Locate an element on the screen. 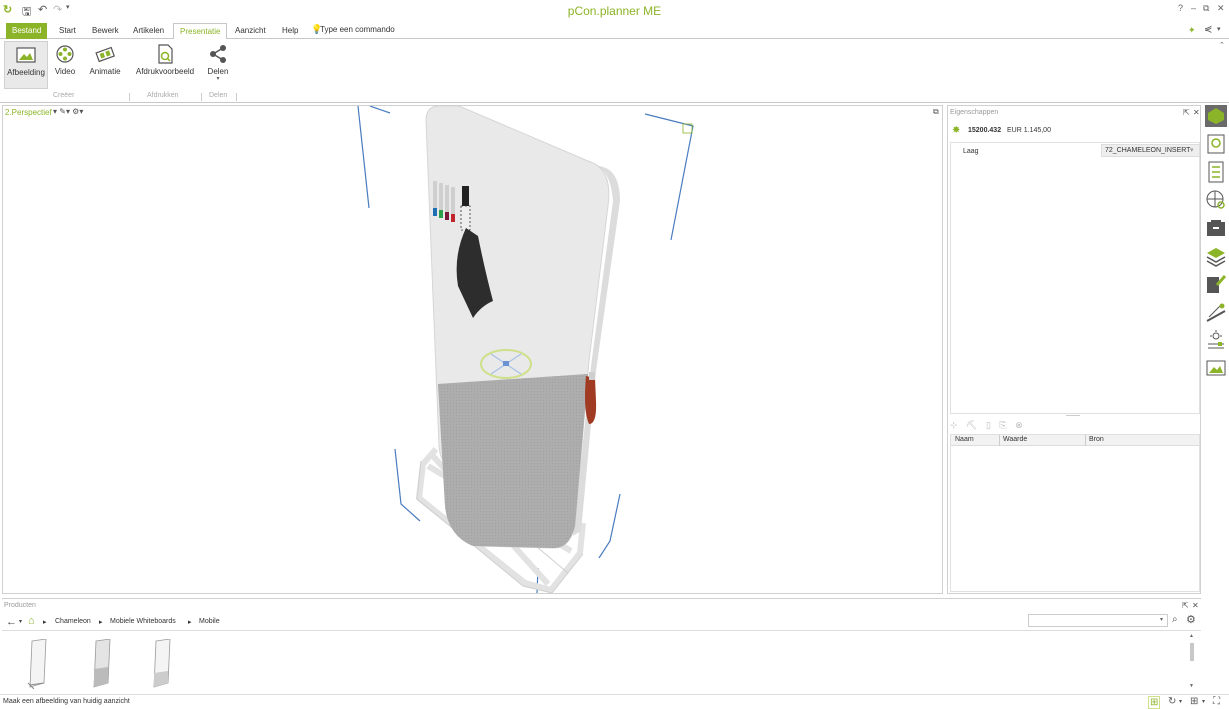 This screenshot has height=709, width=1229. property-table: Naam Waarde Bron is located at coordinates (1075, 513).